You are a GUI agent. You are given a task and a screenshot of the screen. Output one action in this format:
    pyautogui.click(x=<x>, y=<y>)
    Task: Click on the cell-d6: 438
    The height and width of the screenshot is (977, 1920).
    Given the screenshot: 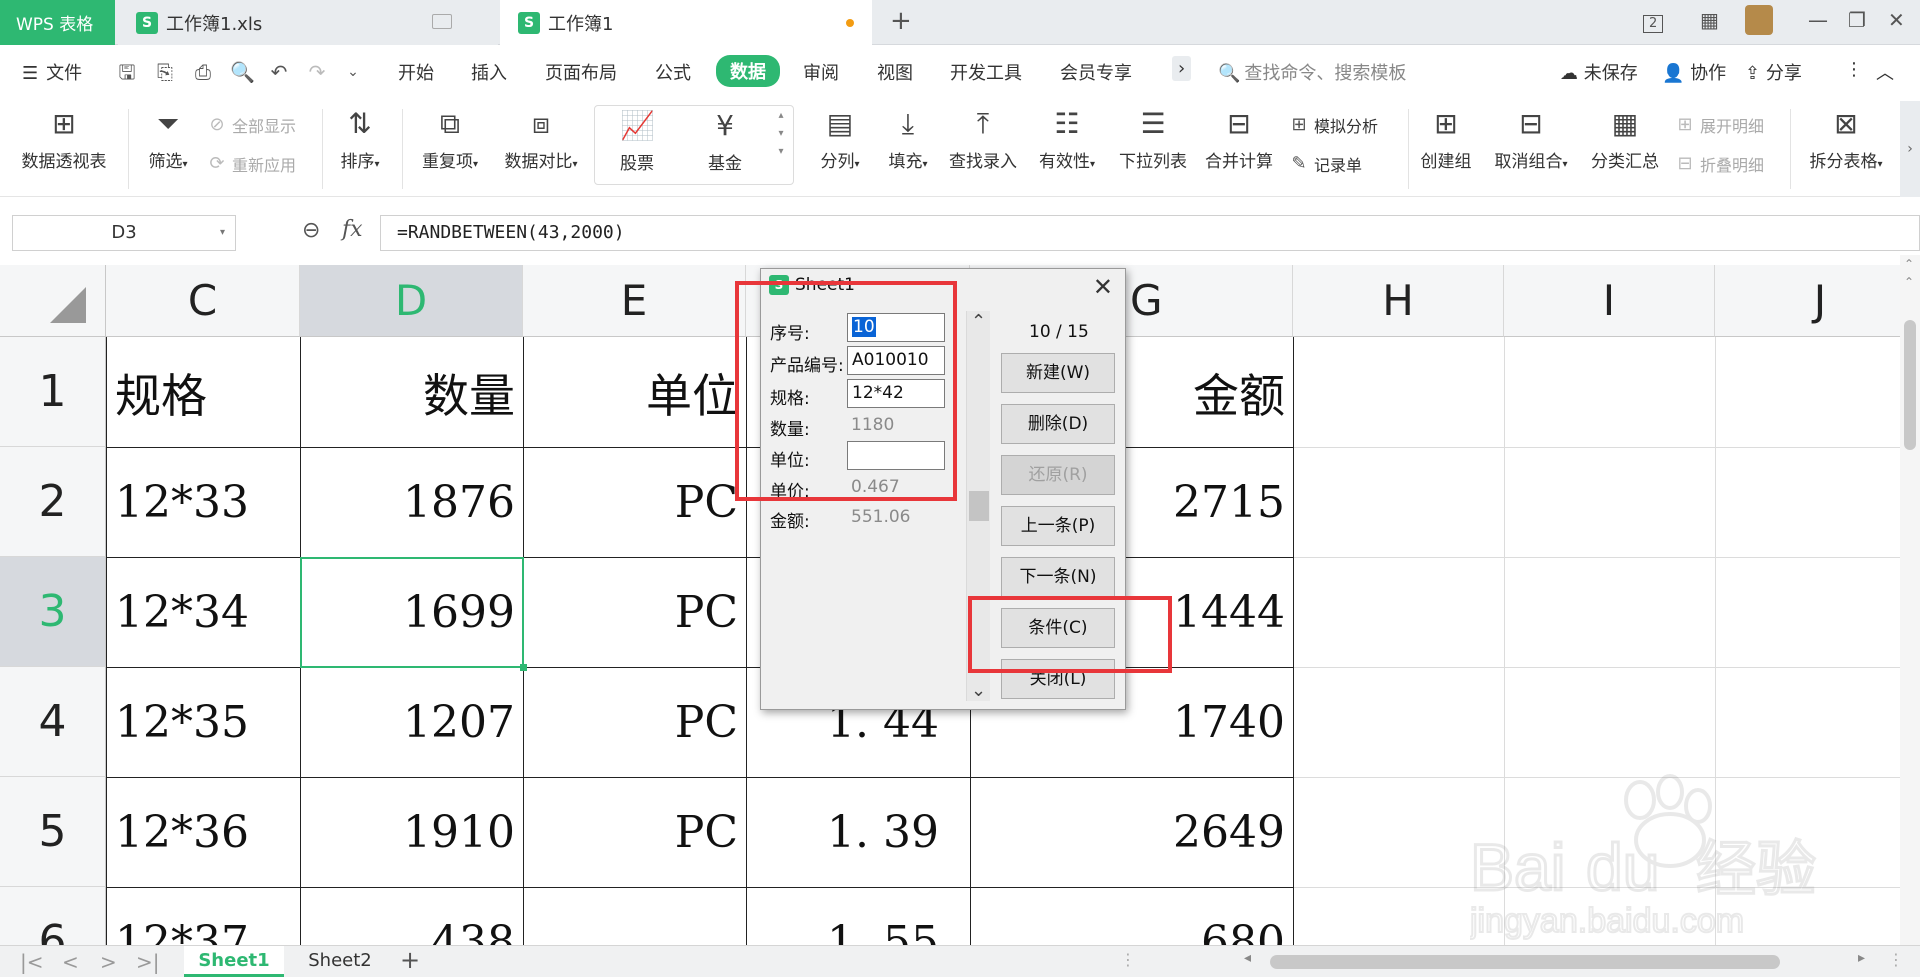 What is the action you would take?
    pyautogui.click(x=412, y=916)
    